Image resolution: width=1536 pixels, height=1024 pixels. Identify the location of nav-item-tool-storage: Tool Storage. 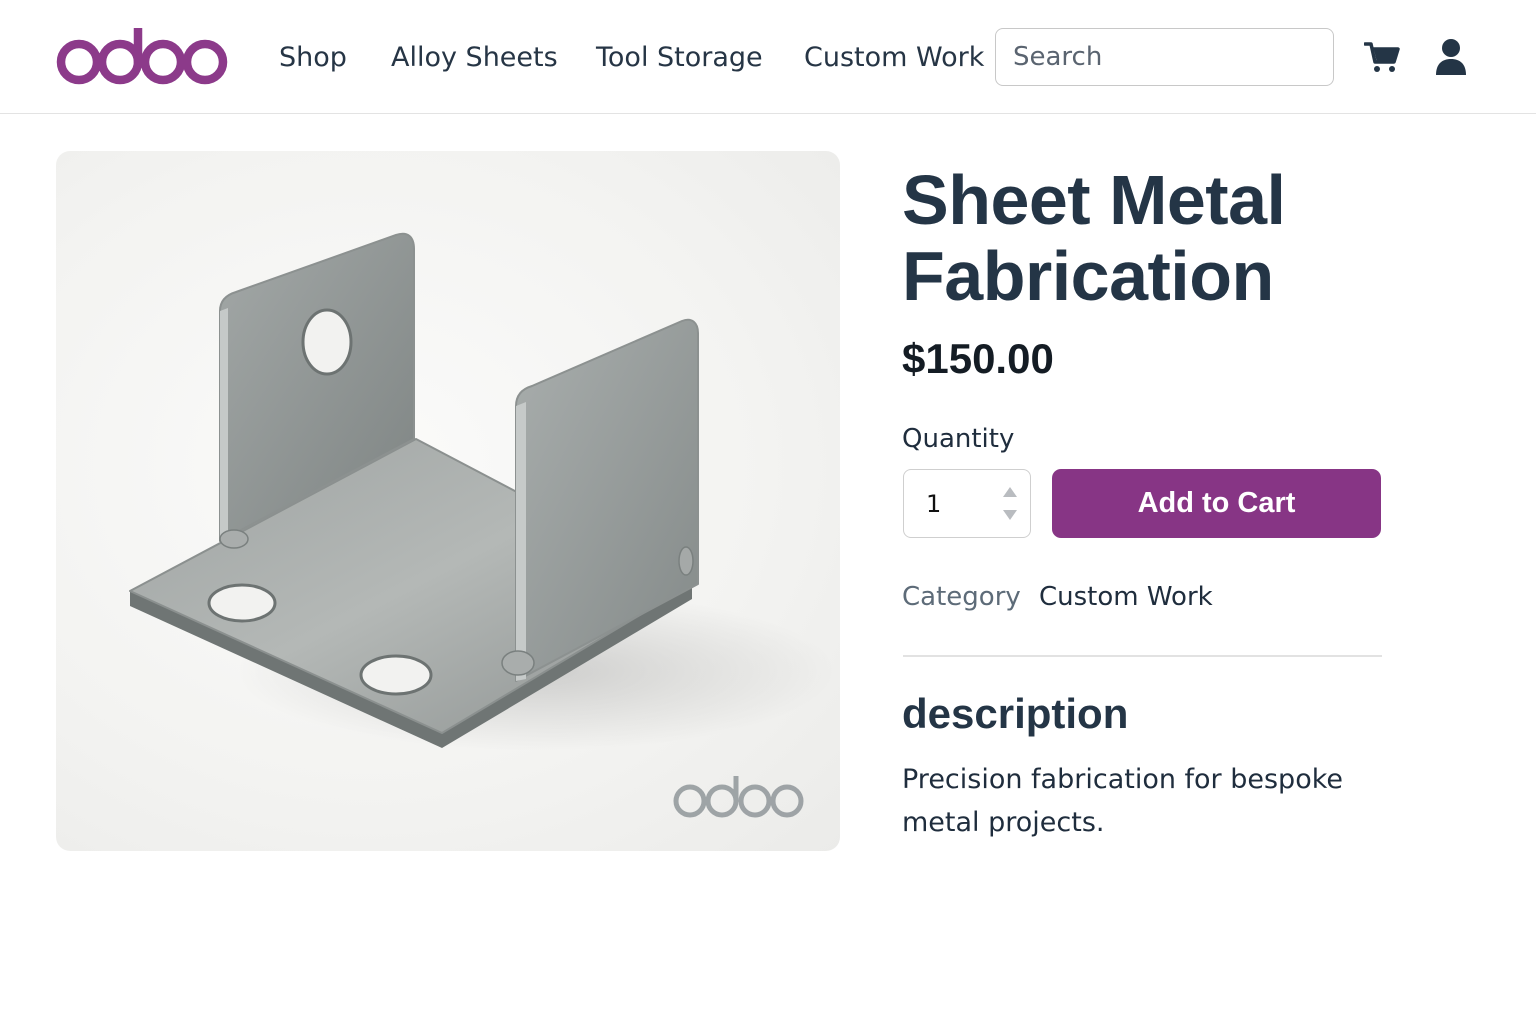
(679, 58).